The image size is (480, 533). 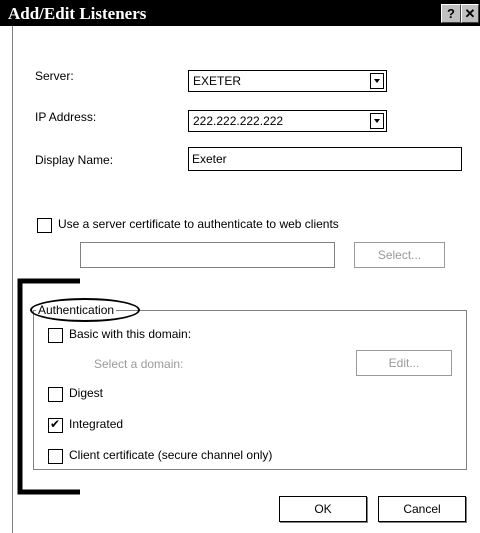 I want to click on certificate-checkbox, so click(x=44, y=225).